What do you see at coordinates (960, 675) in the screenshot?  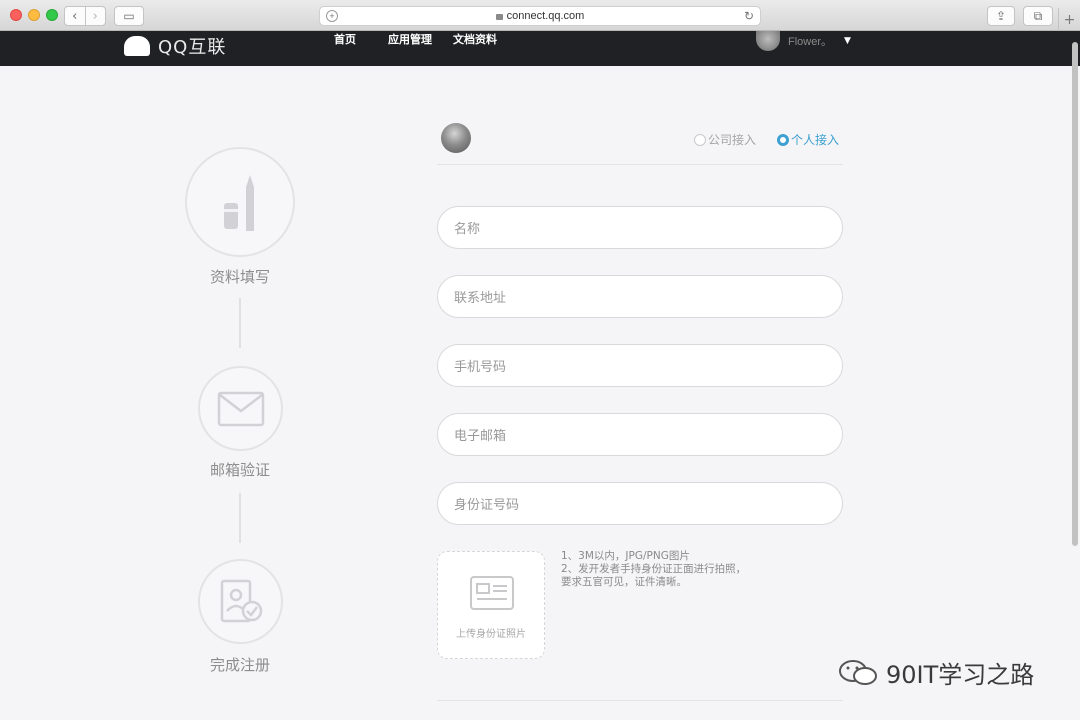 I see `watermark-text: 90IT学习之路` at bounding box center [960, 675].